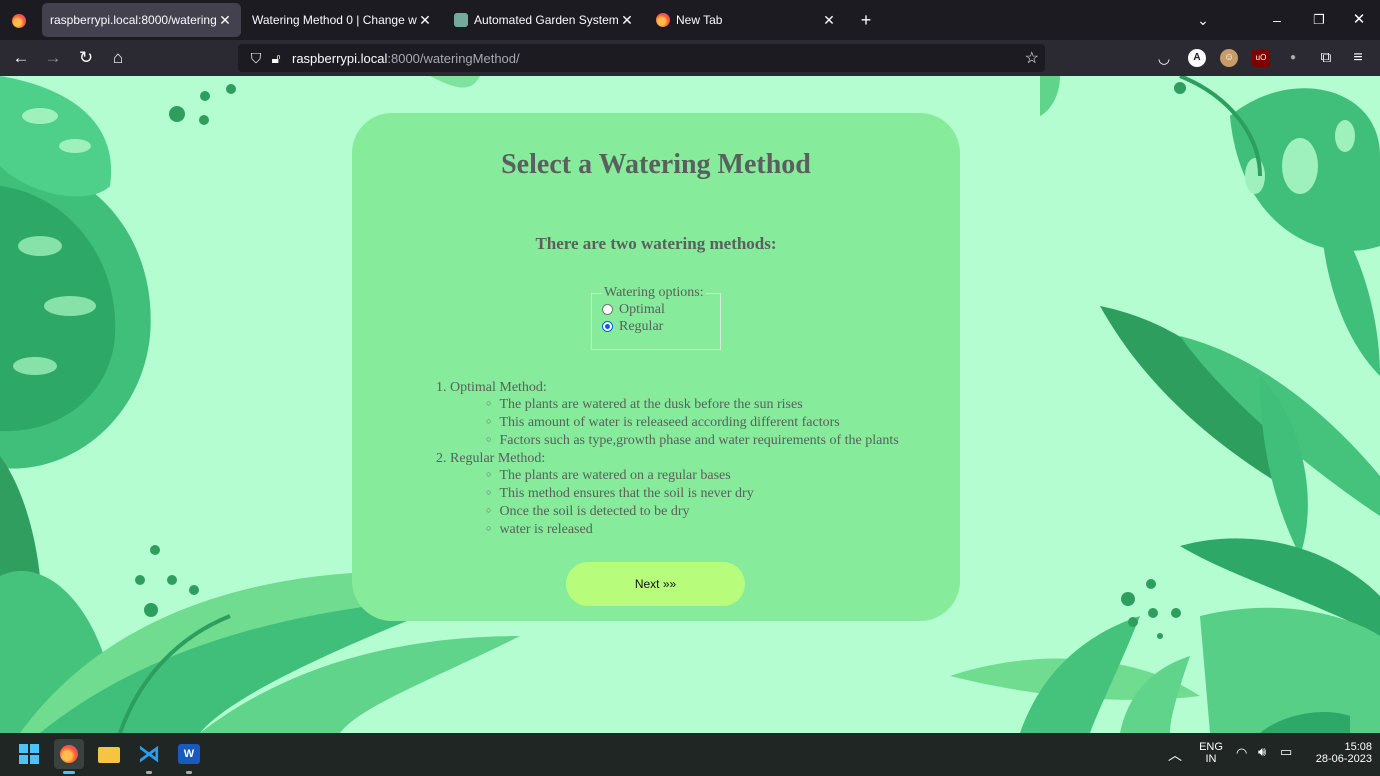 The width and height of the screenshot is (1380, 776). Describe the element at coordinates (491, 387) in the screenshot. I see `method-heading: 1. Optimal Method:` at that location.